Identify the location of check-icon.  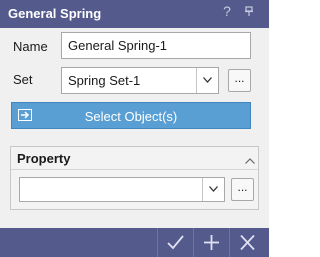
(175, 242).